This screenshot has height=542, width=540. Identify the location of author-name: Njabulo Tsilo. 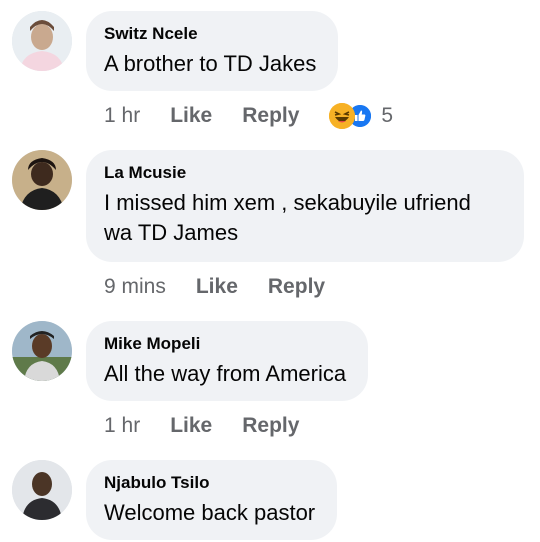
(209, 483).